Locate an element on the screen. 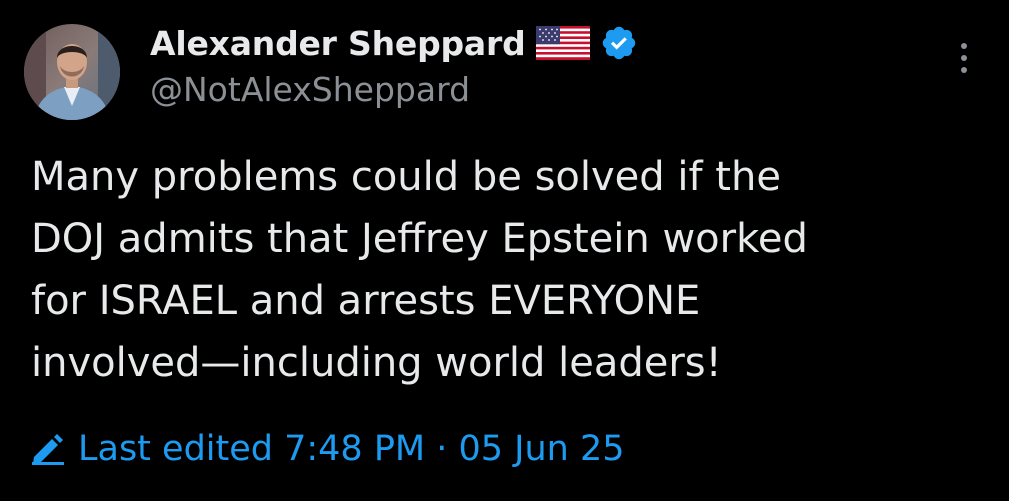  last-edited-label: Last edited 7:48 PM · 05 Jun 25 is located at coordinates (351, 449).